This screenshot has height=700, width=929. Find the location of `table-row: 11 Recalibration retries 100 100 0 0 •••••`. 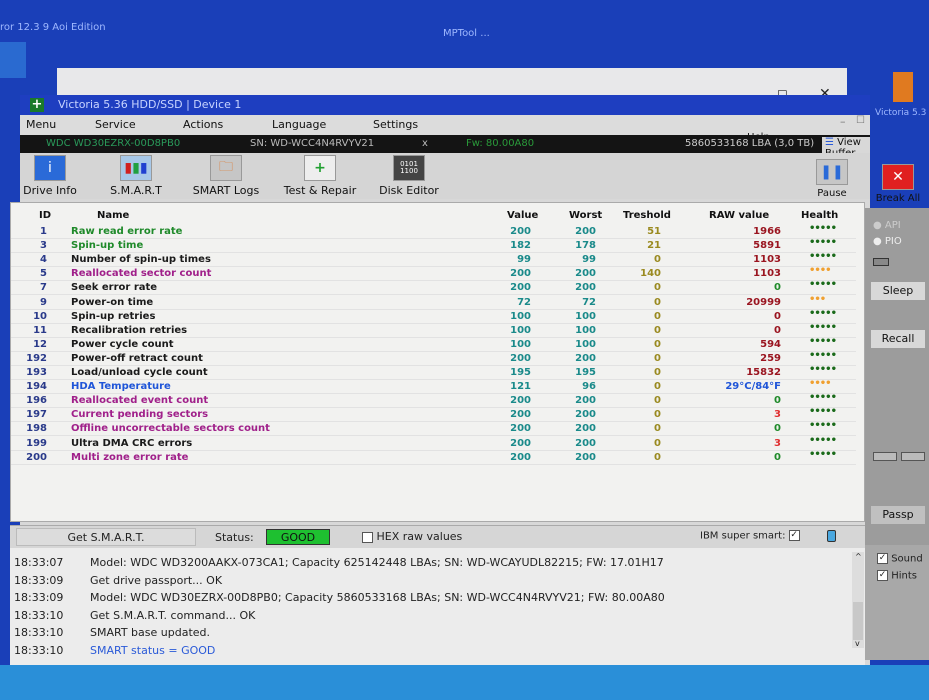

table-row: 11 Recalibration retries 100 100 0 0 ••••• is located at coordinates (433, 330).